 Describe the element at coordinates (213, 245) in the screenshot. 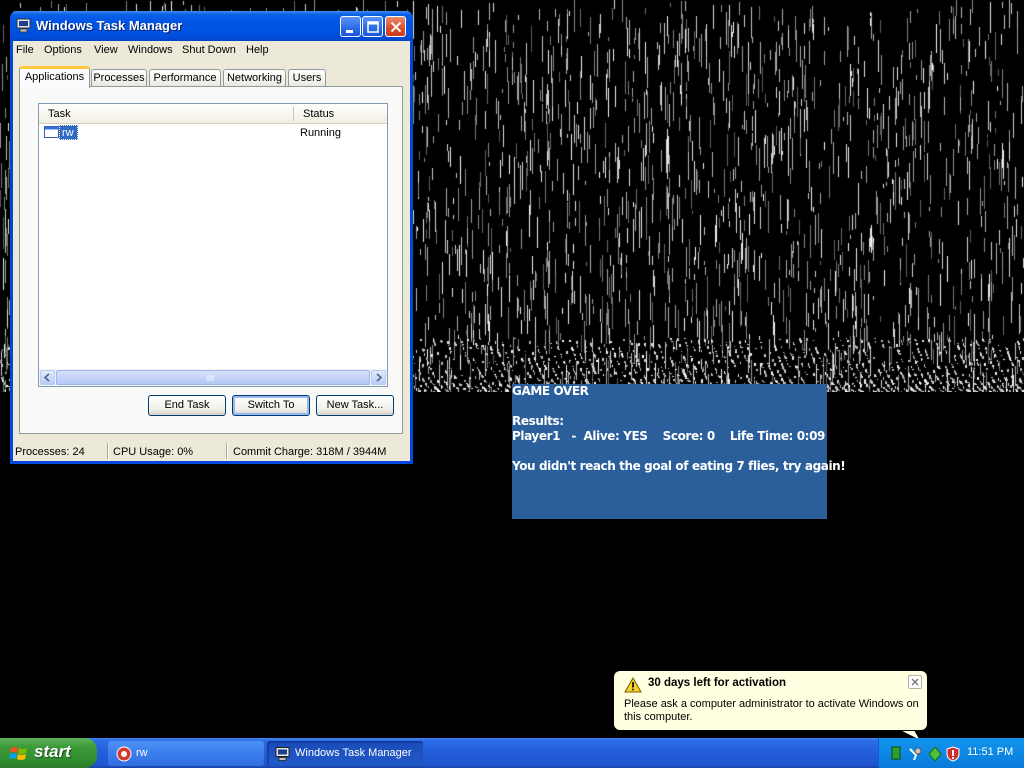

I see `task-list: Task Status rw Running` at that location.